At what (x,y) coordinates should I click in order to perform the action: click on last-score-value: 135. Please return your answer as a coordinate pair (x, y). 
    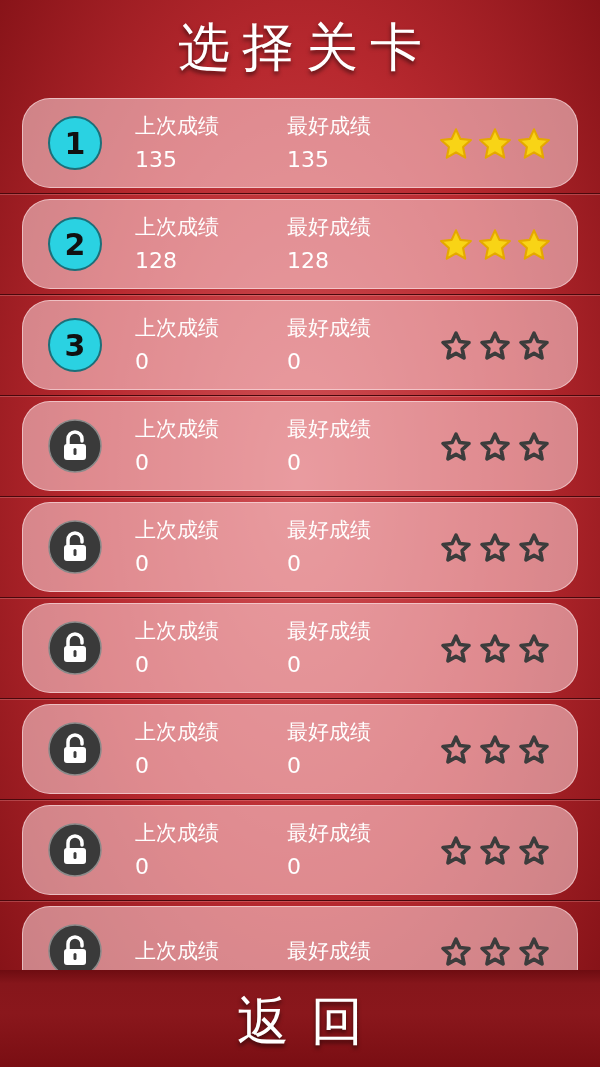
    Looking at the image, I should click on (156, 160).